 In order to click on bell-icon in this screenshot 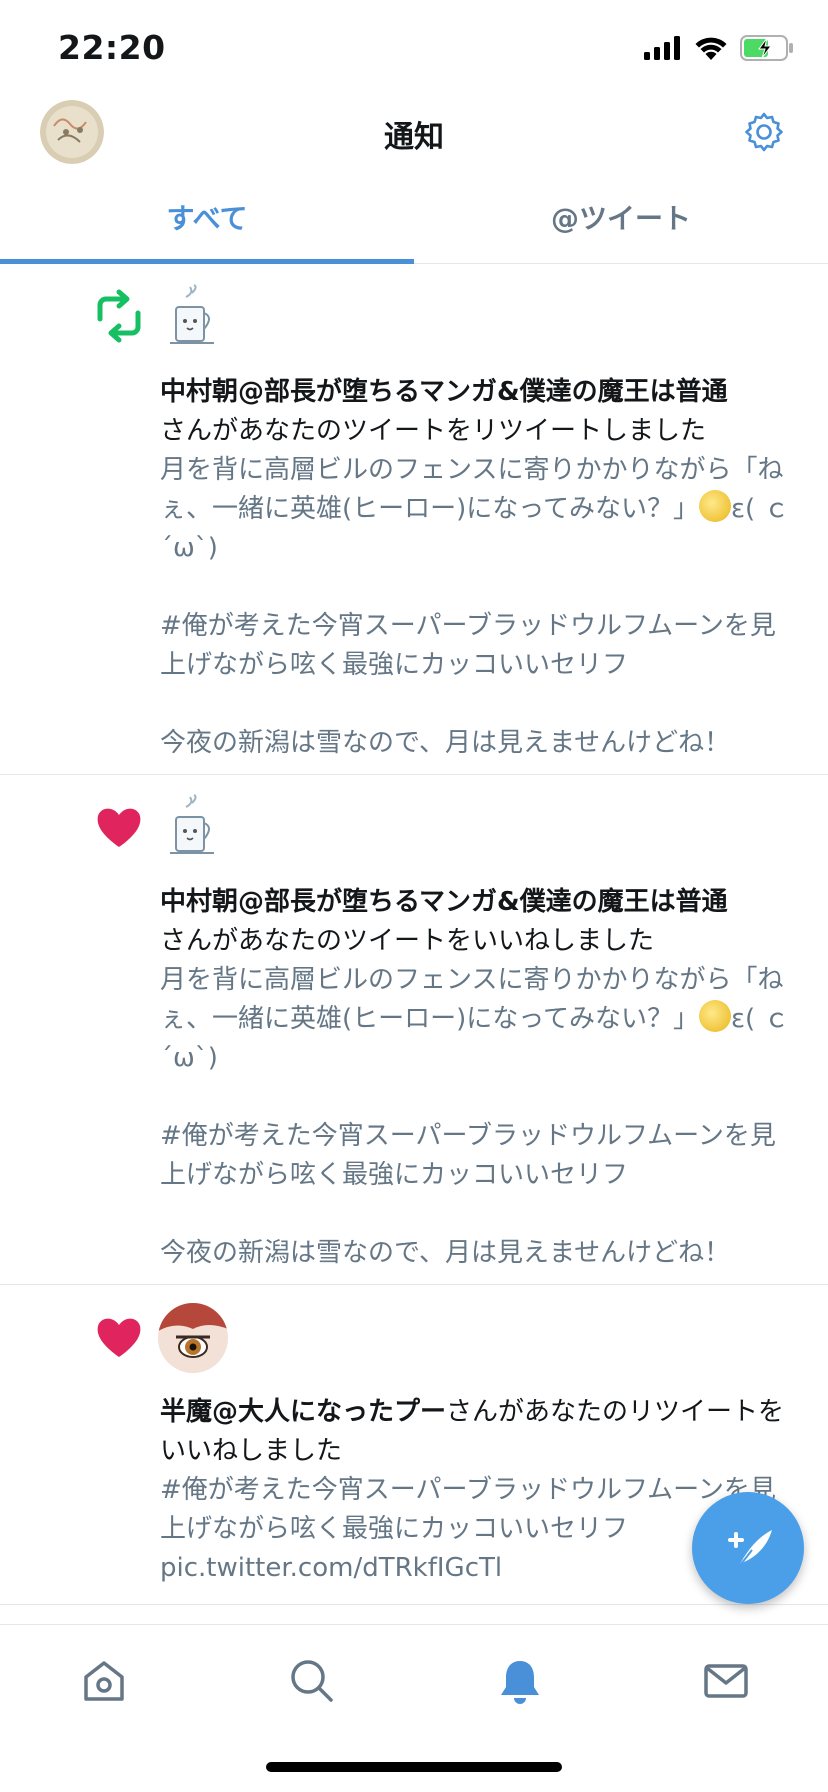, I will do `click(520, 1681)`.